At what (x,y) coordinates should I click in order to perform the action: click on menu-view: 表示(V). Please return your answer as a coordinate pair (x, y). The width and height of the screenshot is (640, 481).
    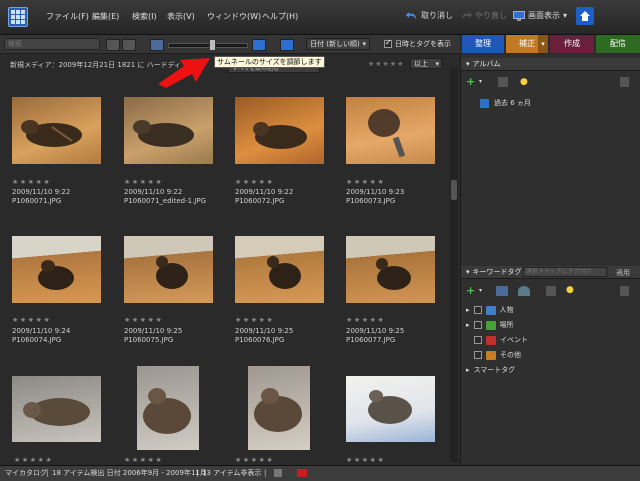
    Looking at the image, I should click on (181, 16).